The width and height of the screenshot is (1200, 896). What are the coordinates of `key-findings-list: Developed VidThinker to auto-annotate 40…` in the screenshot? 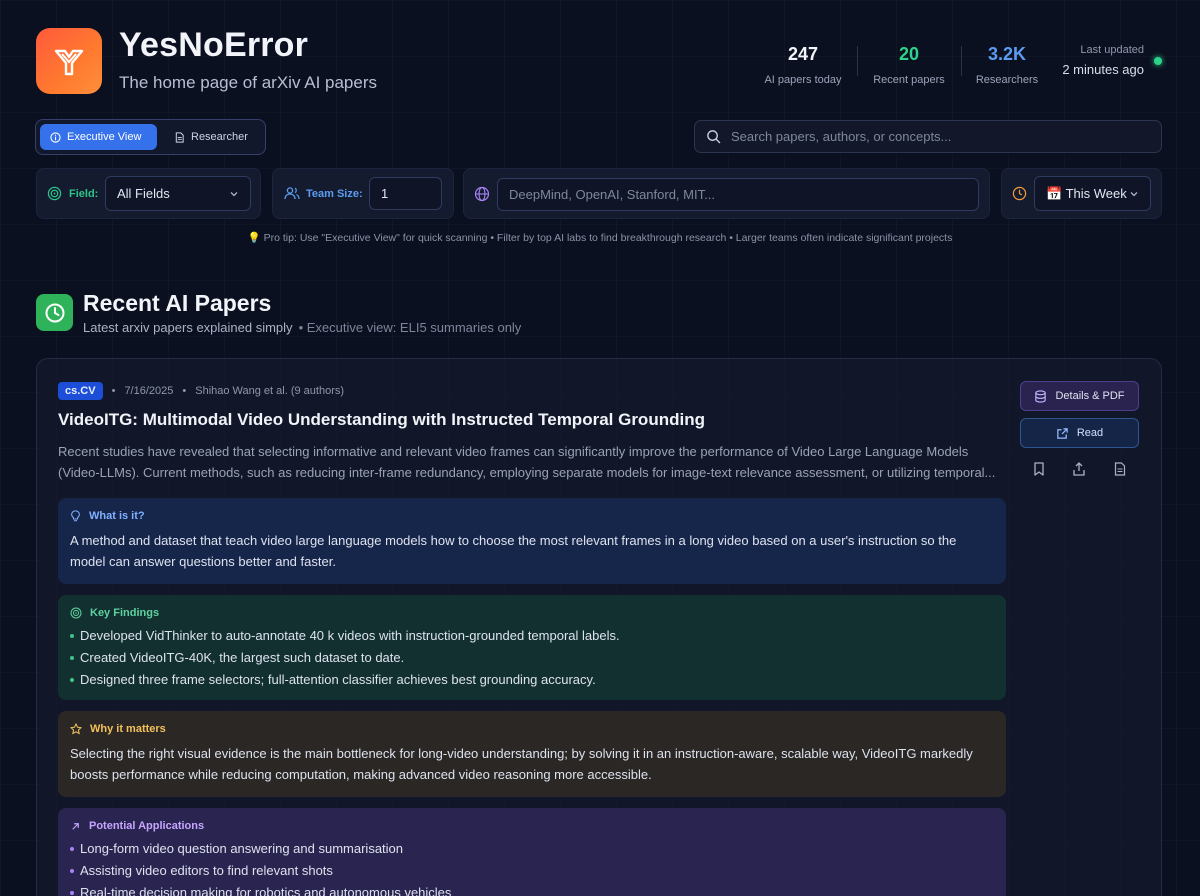 It's located at (532, 658).